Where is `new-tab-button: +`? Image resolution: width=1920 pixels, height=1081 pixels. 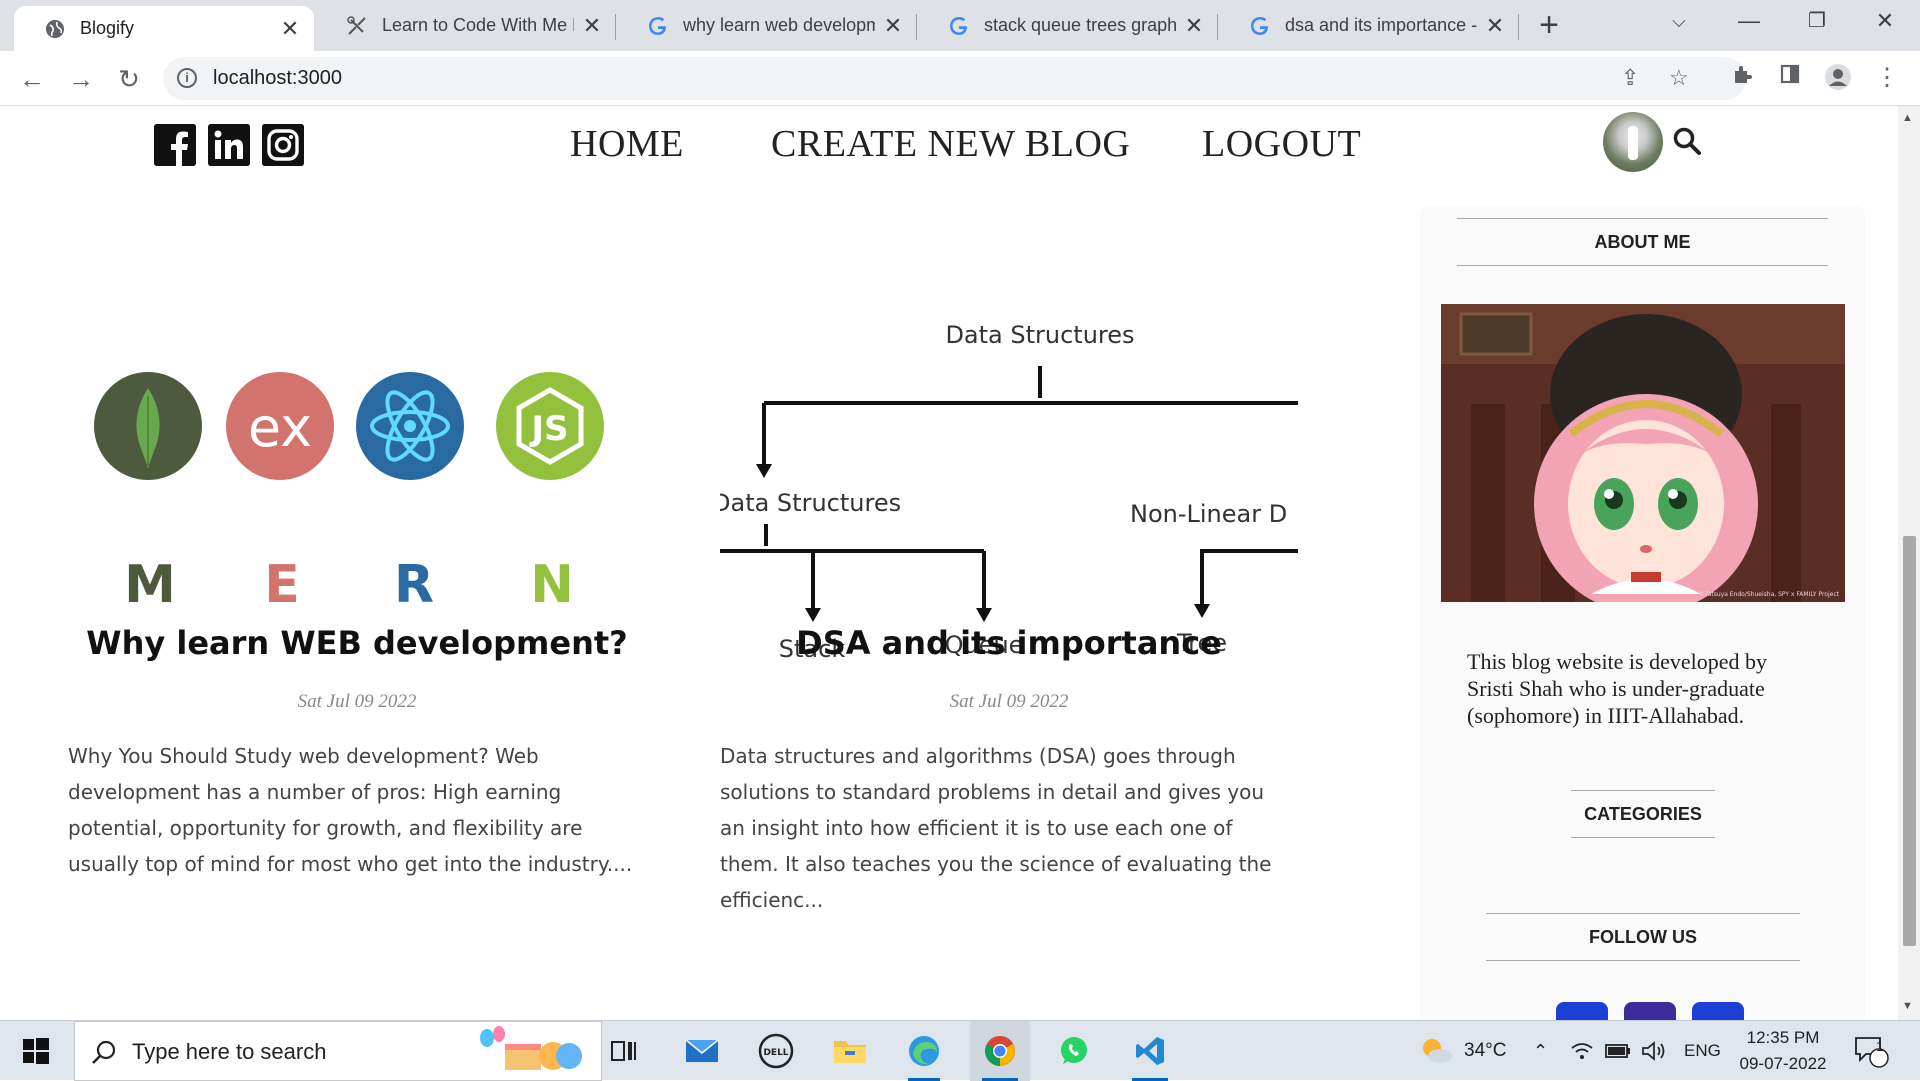
new-tab-button: + is located at coordinates (1549, 26).